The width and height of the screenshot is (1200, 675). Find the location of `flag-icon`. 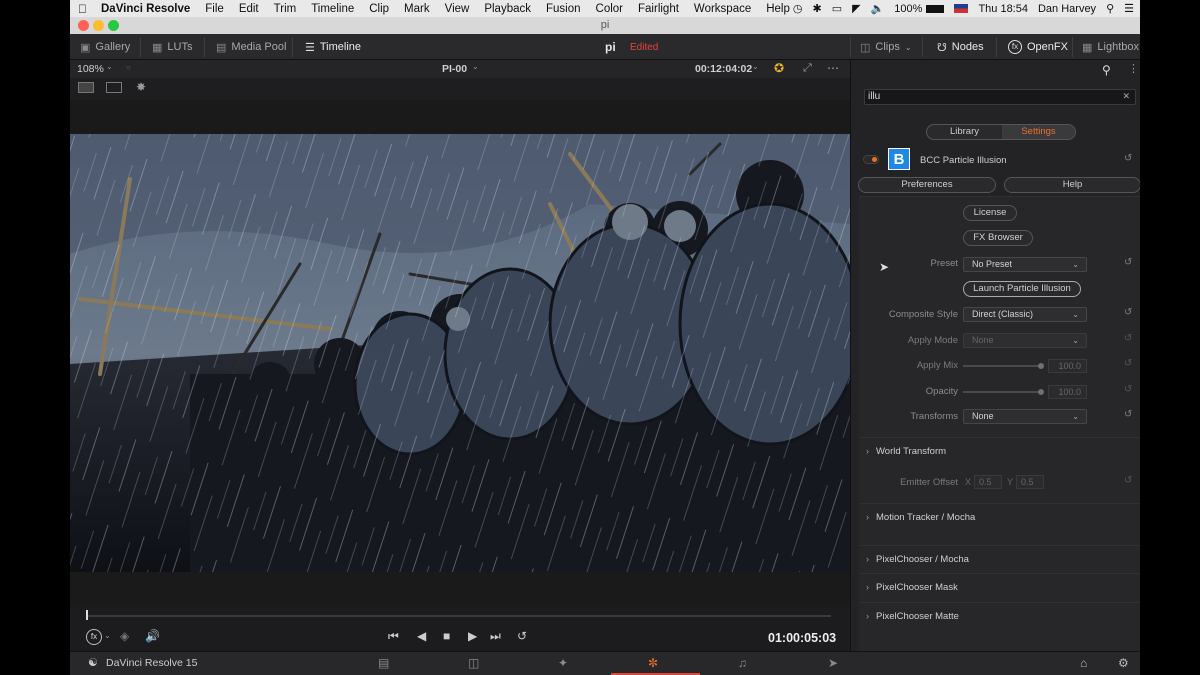

flag-icon is located at coordinates (961, 8).